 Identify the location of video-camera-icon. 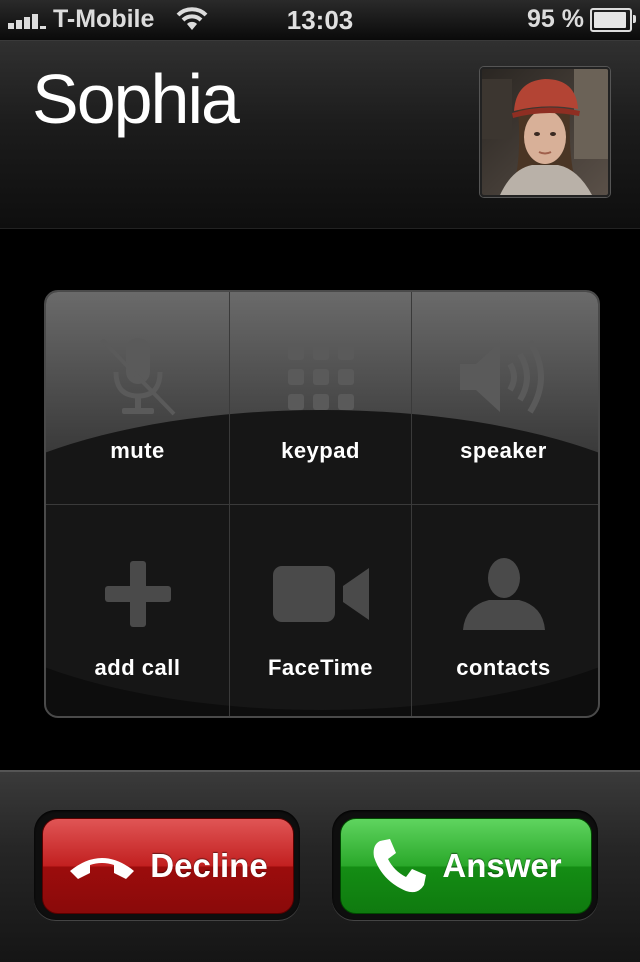
(320, 594).